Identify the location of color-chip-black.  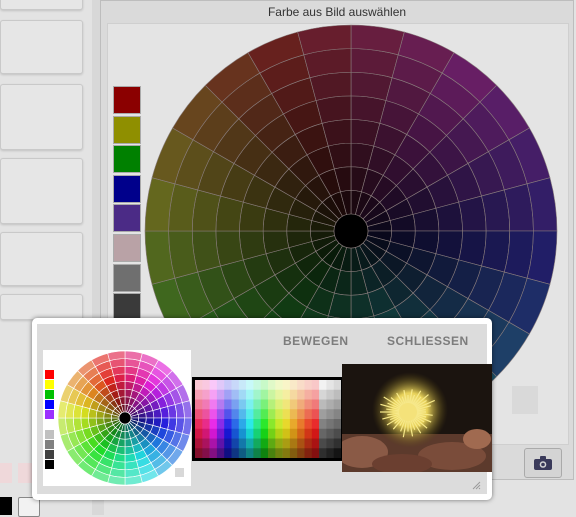
(6, 506).